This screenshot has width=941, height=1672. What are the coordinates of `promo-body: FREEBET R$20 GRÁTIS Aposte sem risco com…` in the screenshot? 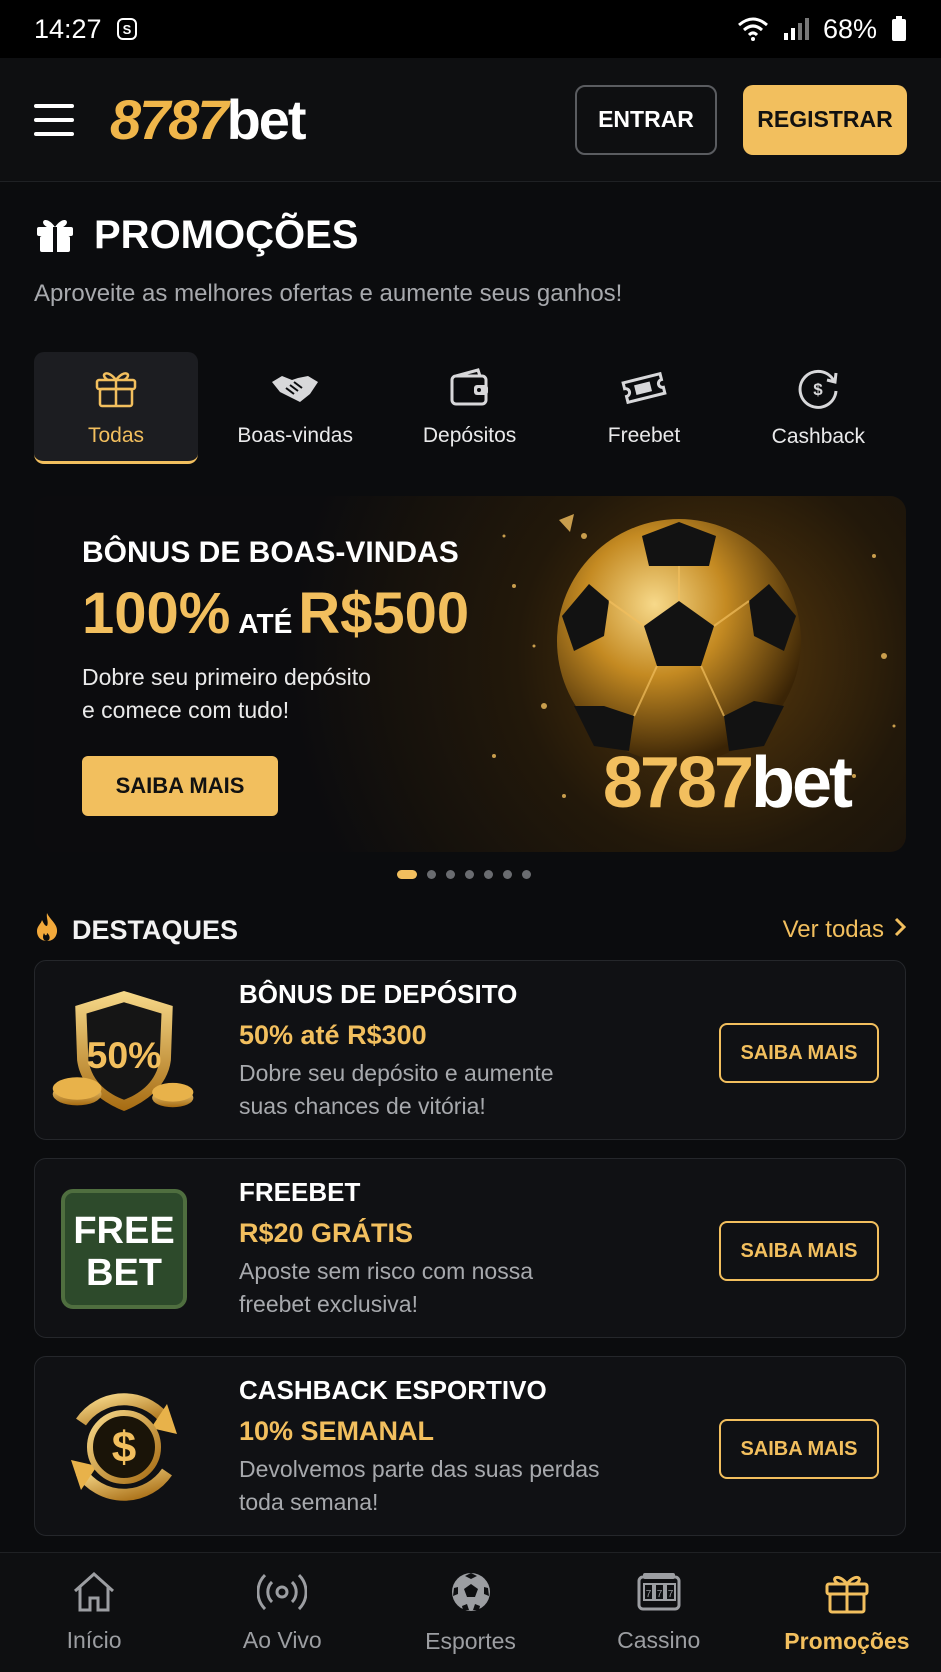 It's located at (439, 1249).